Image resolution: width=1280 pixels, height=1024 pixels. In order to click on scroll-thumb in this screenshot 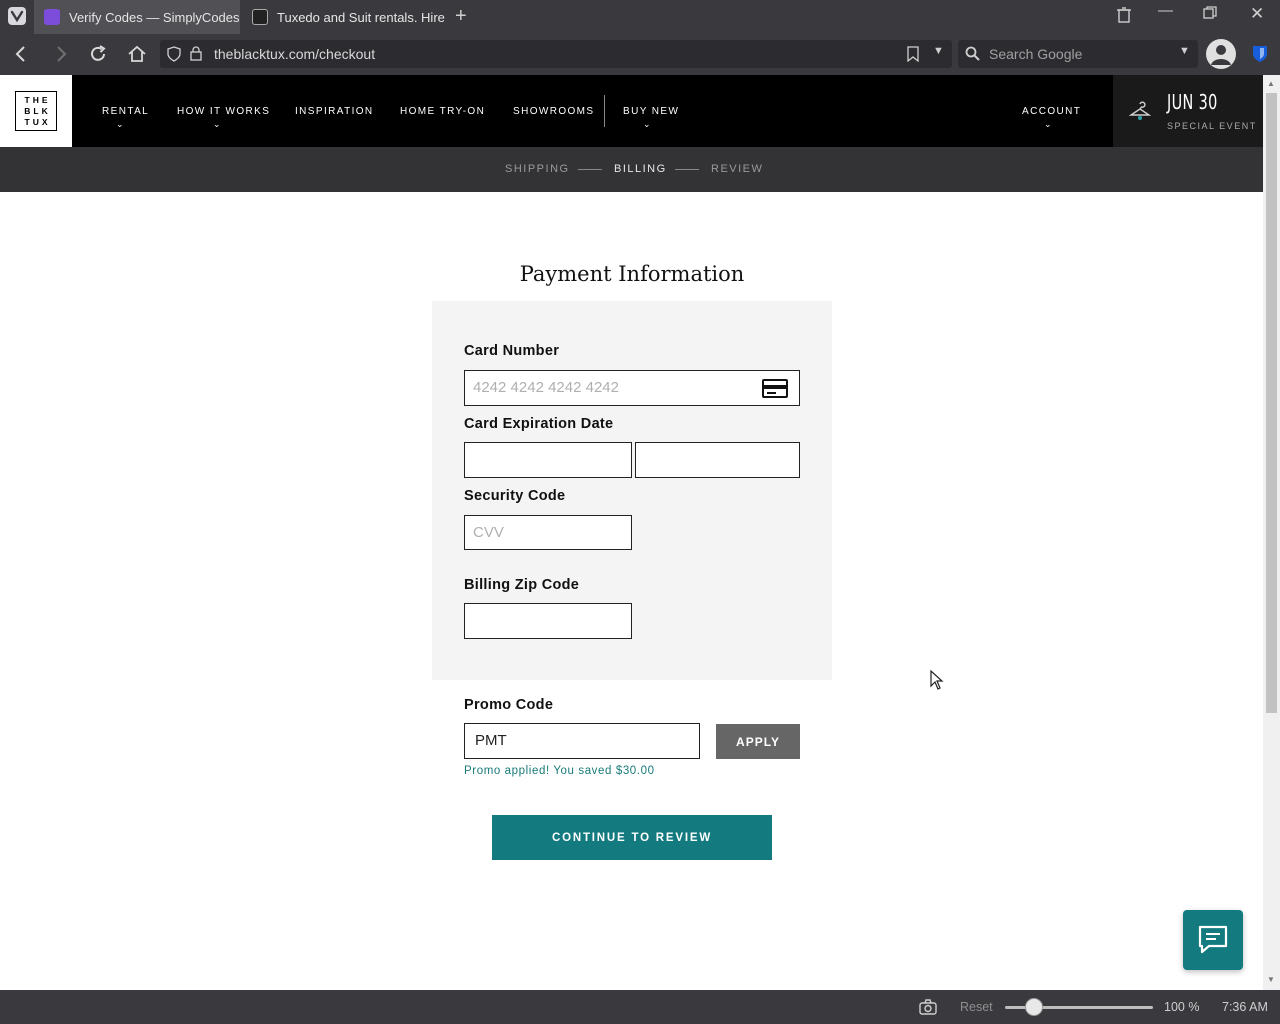, I will do `click(1271, 403)`.